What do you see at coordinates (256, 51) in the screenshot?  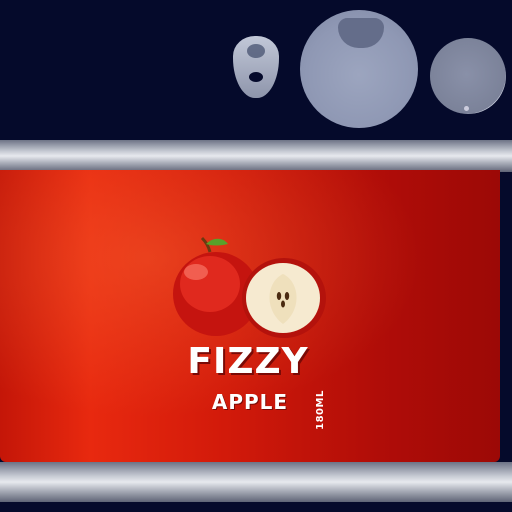 I see `pull-tab-rivet` at bounding box center [256, 51].